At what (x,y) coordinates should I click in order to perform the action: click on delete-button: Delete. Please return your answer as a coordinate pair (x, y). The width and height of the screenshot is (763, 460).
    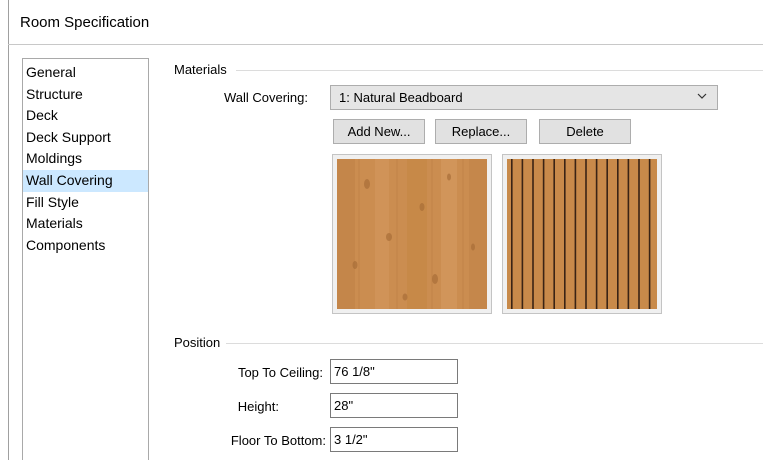
    Looking at the image, I should click on (585, 131).